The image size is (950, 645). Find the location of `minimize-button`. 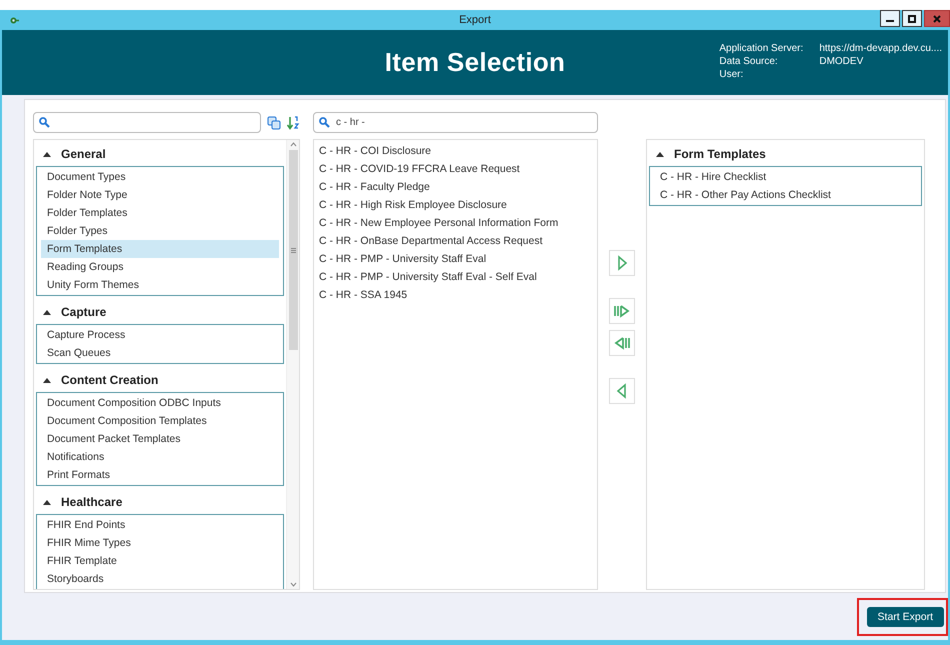

minimize-button is located at coordinates (890, 18).